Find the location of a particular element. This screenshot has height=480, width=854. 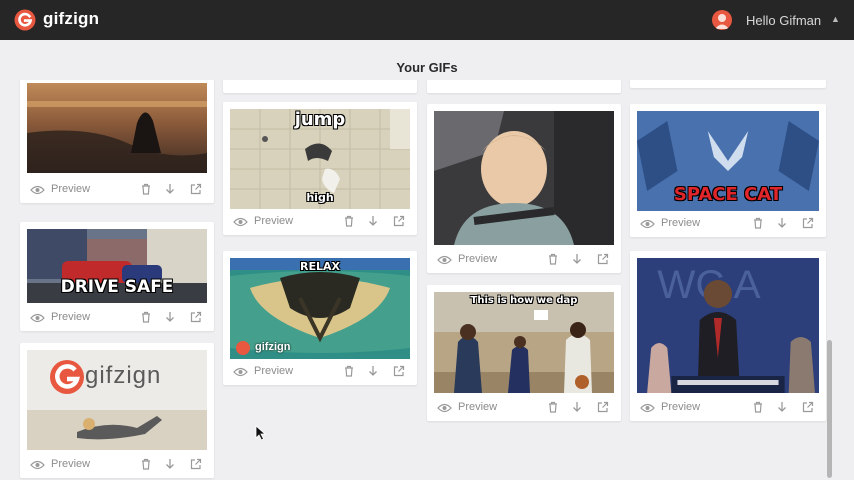

gif-thumbnail: WC A is located at coordinates (728, 325).